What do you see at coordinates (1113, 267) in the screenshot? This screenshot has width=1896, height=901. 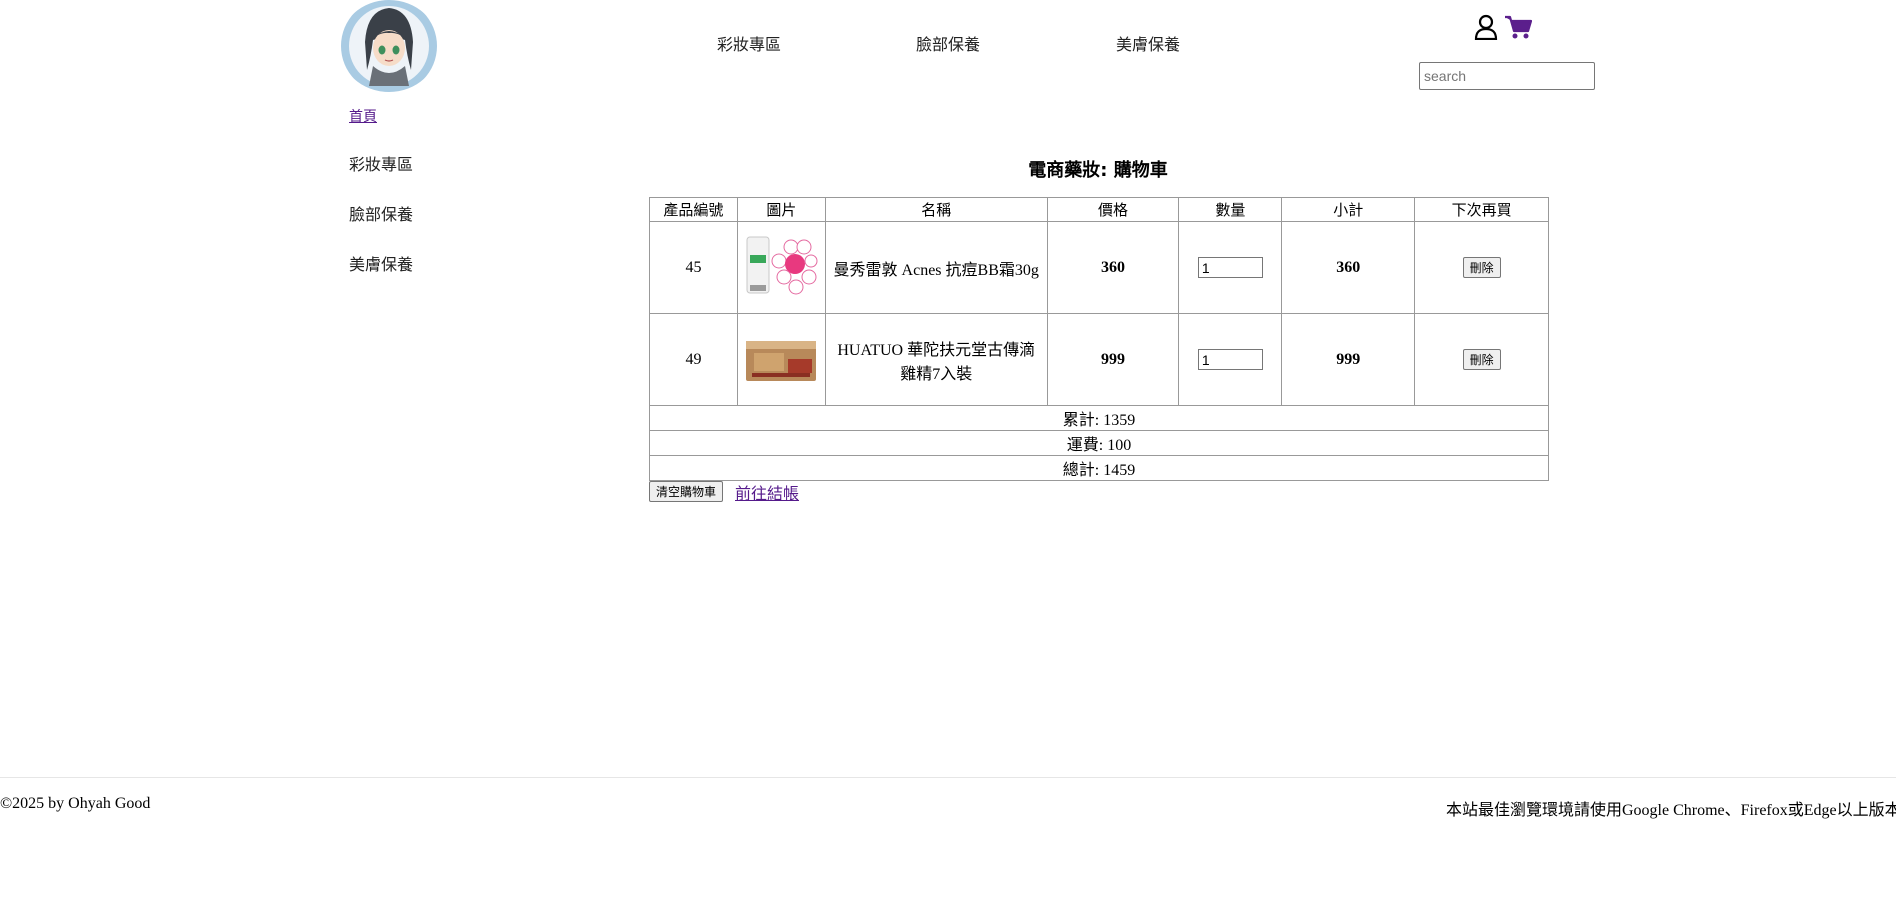 I see `product-price: 360` at bounding box center [1113, 267].